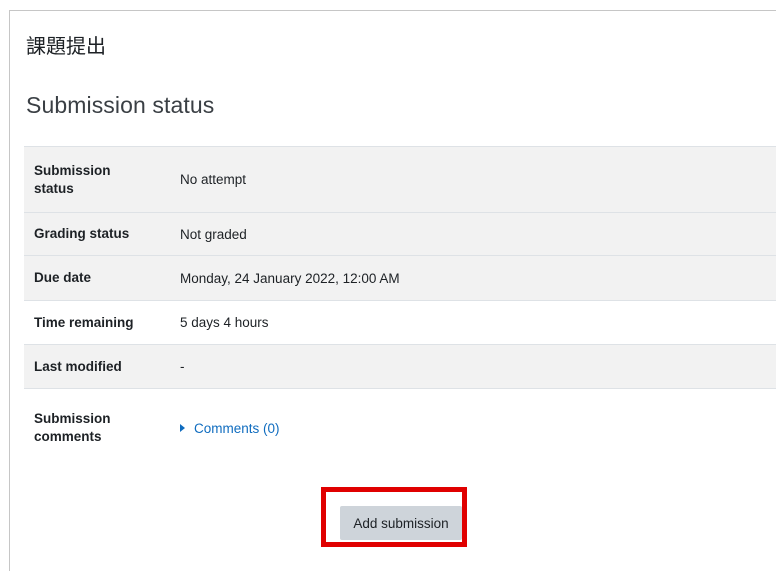 The height and width of the screenshot is (571, 776). What do you see at coordinates (401, 523) in the screenshot?
I see `add-submission-button: Add submission` at bounding box center [401, 523].